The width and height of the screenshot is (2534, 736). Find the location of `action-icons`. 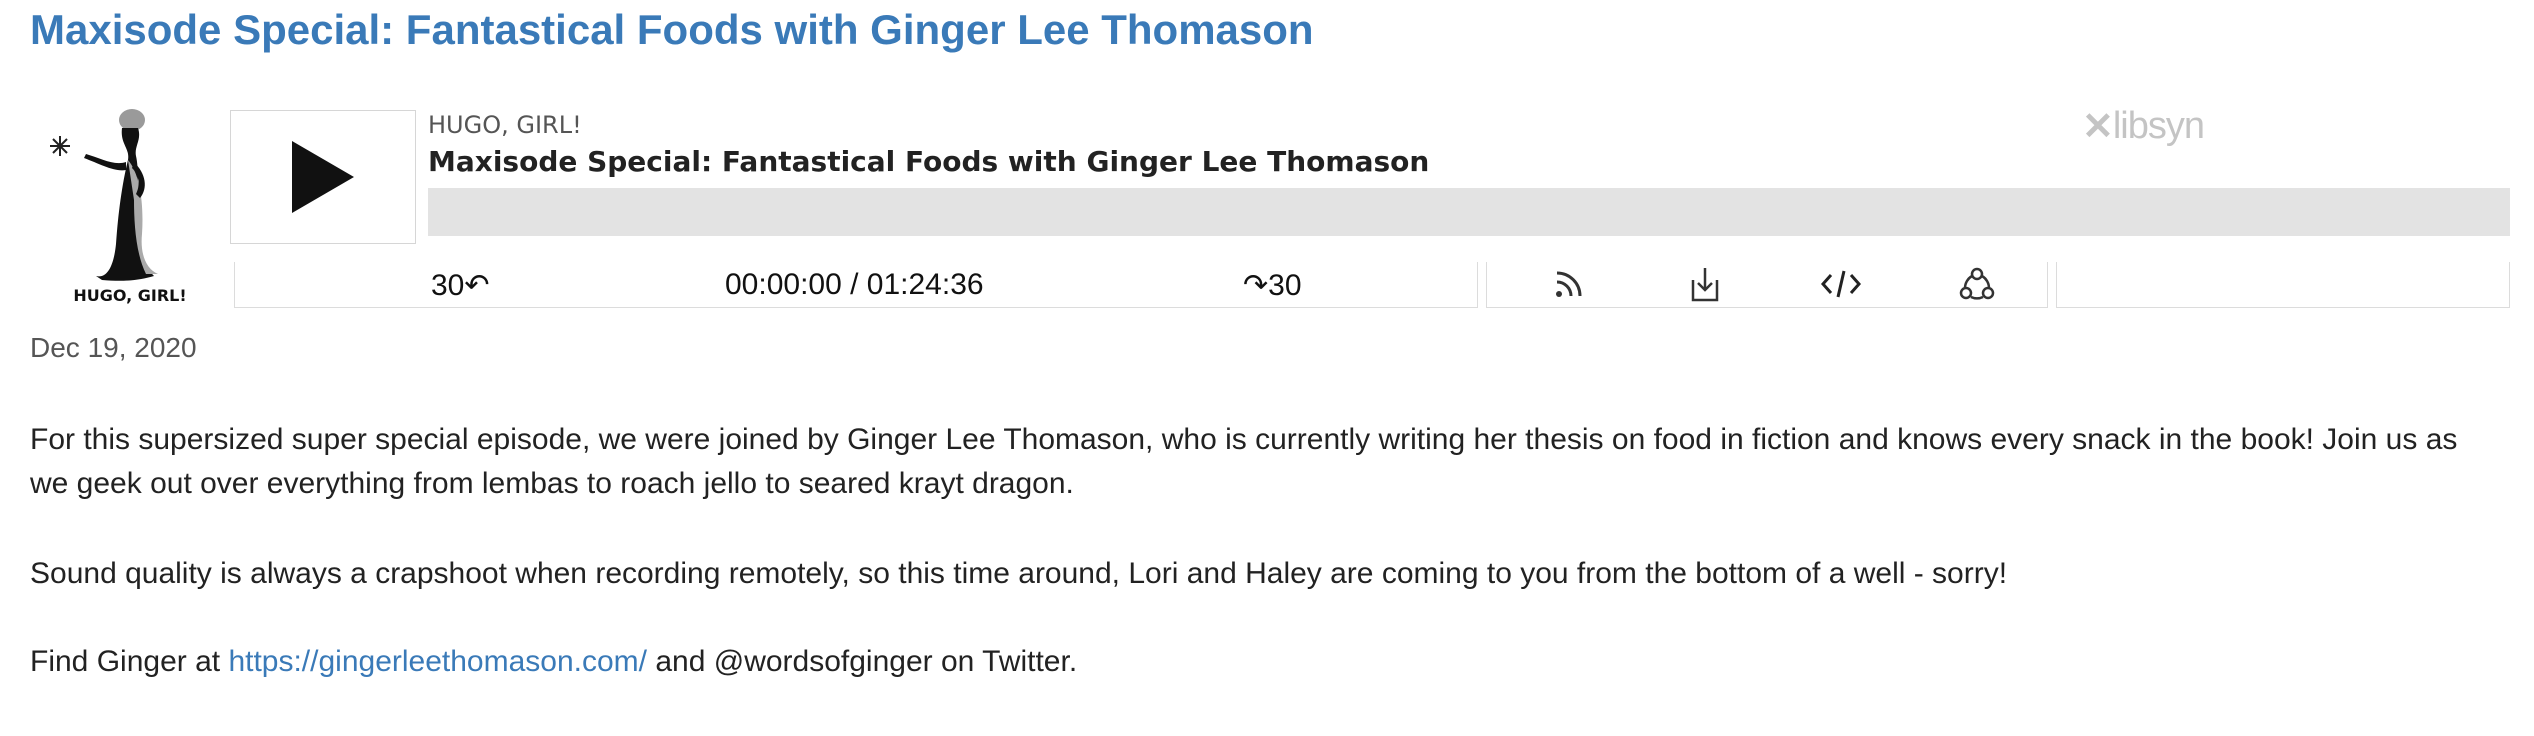

action-icons is located at coordinates (1767, 285).